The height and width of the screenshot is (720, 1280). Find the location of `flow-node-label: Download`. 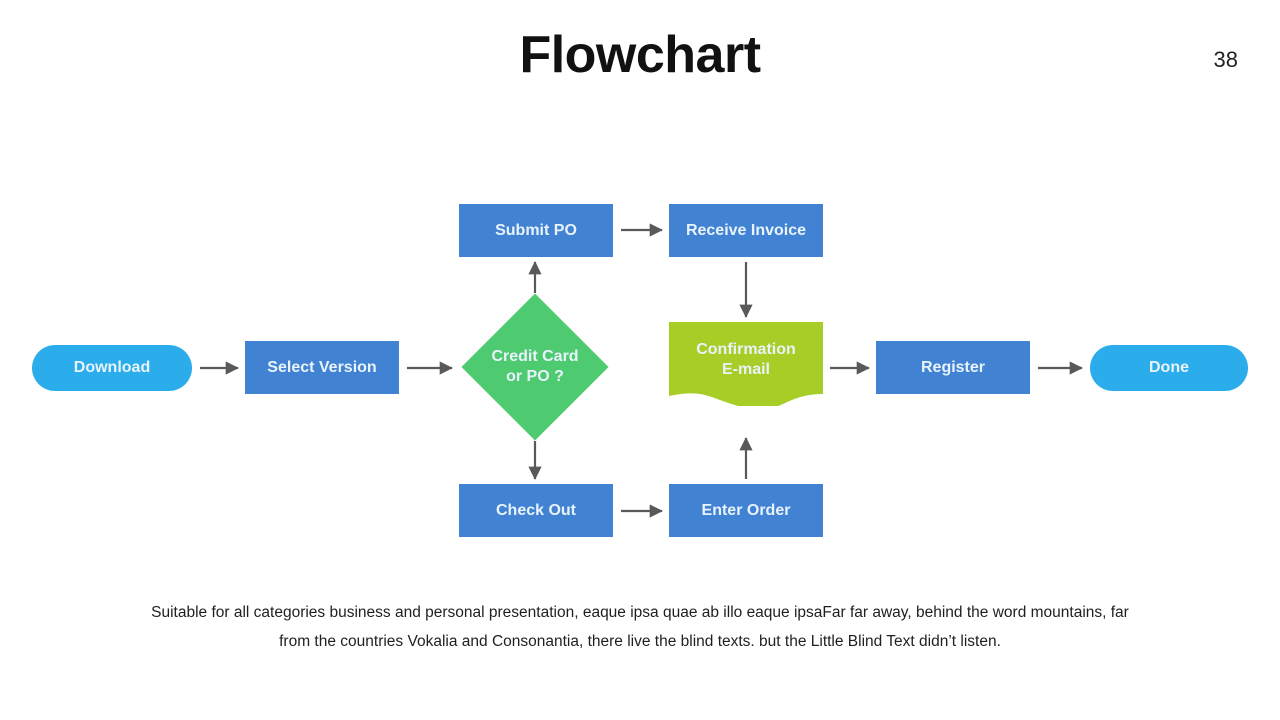

flow-node-label: Download is located at coordinates (112, 367).